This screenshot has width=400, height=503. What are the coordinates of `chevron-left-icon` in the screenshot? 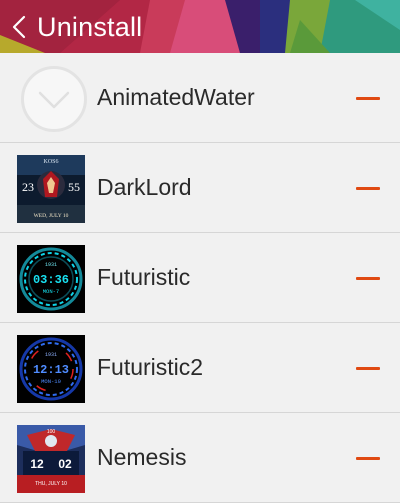 It's located at (19, 27).